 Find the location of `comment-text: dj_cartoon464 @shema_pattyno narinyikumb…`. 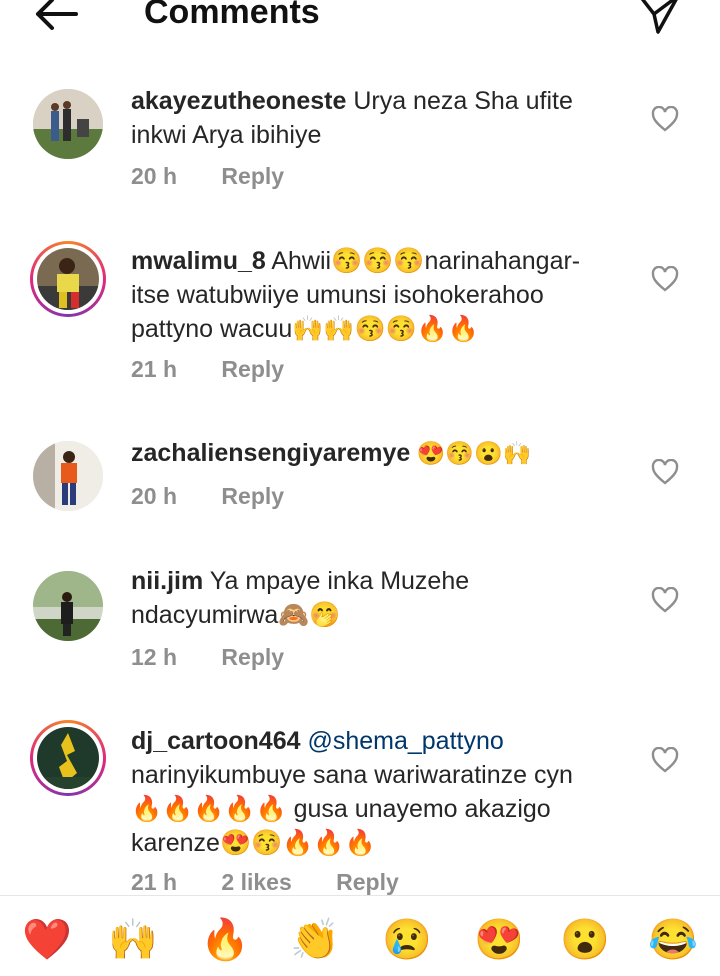

comment-text: dj_cartoon464 @shema_pattyno narinyikumb… is located at coordinates (386, 792).